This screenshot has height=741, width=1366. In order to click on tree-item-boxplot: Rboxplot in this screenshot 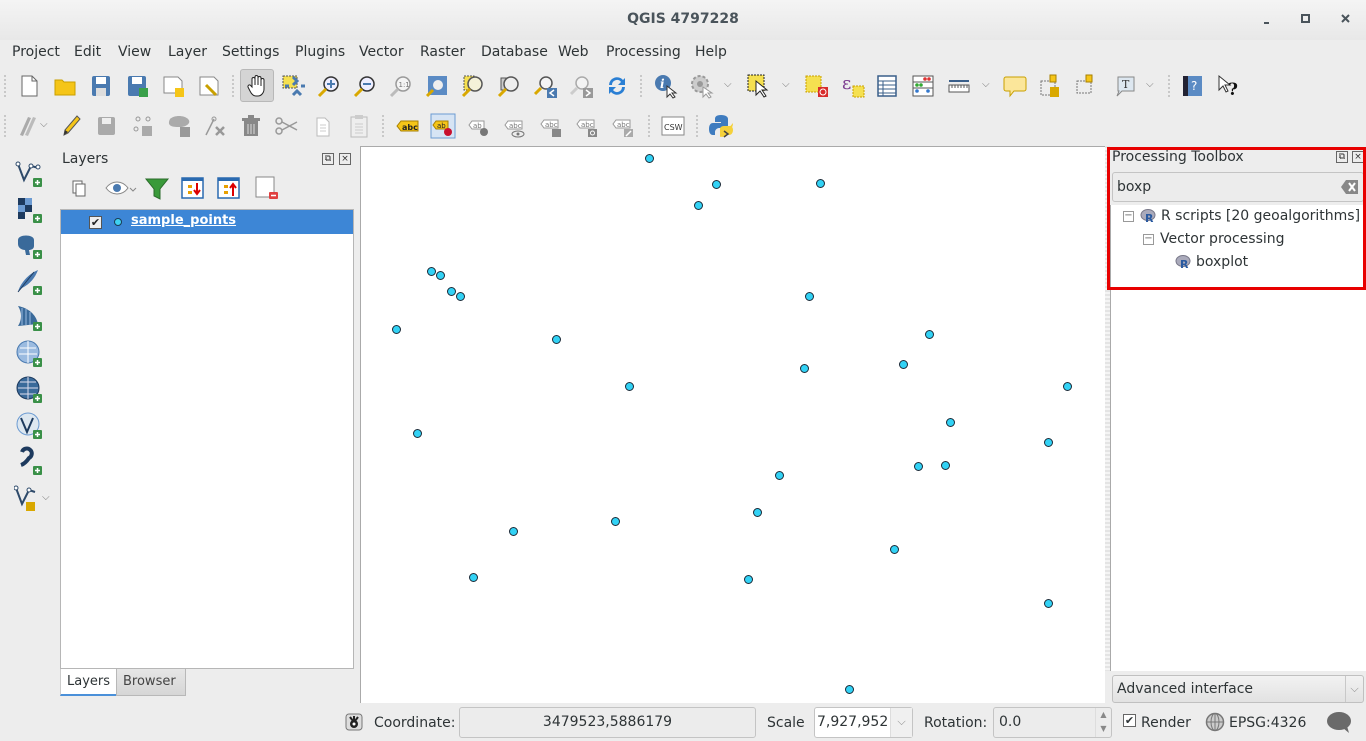, I will do `click(1211, 265)`.